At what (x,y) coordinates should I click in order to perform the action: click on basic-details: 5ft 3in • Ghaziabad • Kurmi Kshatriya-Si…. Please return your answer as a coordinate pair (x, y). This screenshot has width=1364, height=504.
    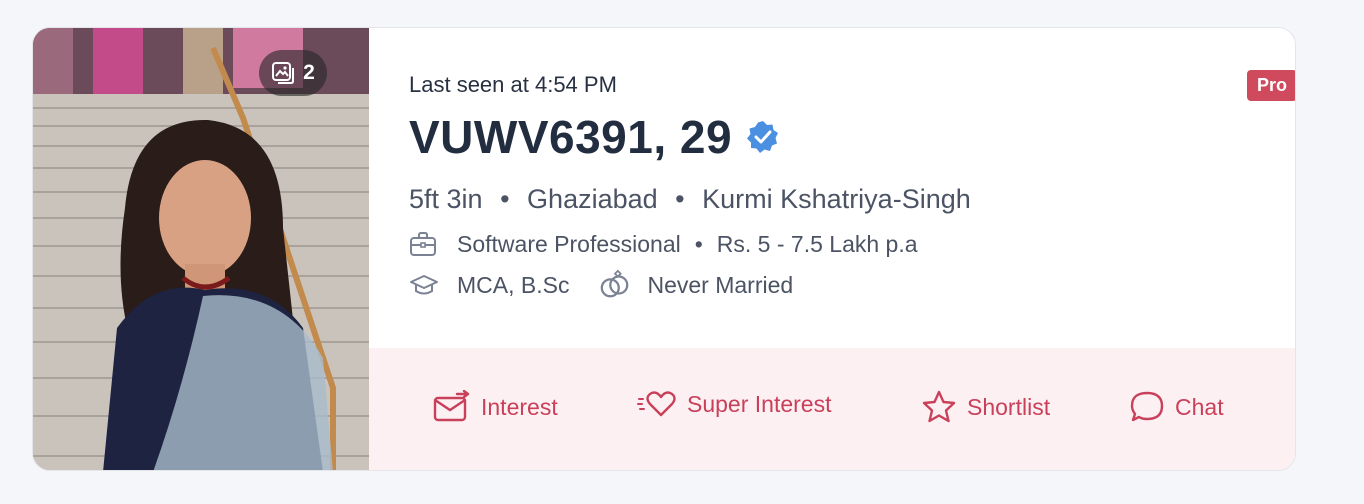
    Looking at the image, I should click on (690, 199).